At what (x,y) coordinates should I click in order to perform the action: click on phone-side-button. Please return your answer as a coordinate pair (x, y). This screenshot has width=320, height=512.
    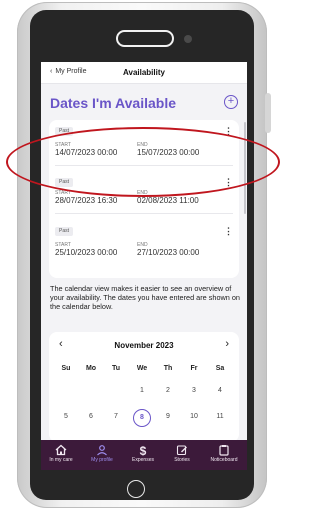
    Looking at the image, I should click on (268, 113).